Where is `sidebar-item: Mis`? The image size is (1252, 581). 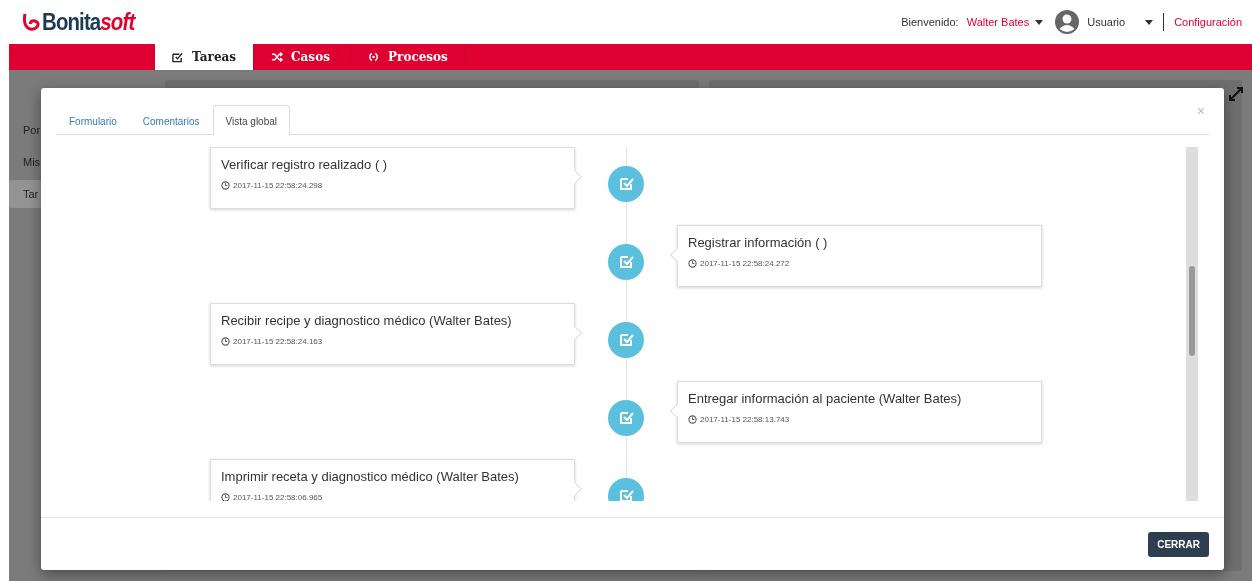 sidebar-item: Mis is located at coordinates (25, 162).